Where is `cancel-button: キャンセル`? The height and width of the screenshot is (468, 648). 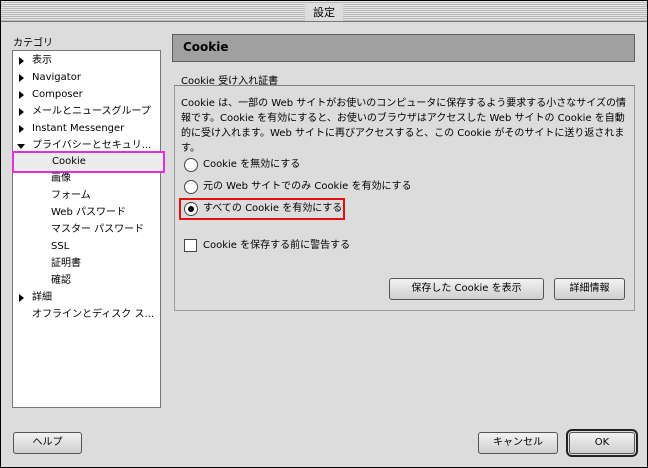
cancel-button: キャンセル is located at coordinates (518, 443).